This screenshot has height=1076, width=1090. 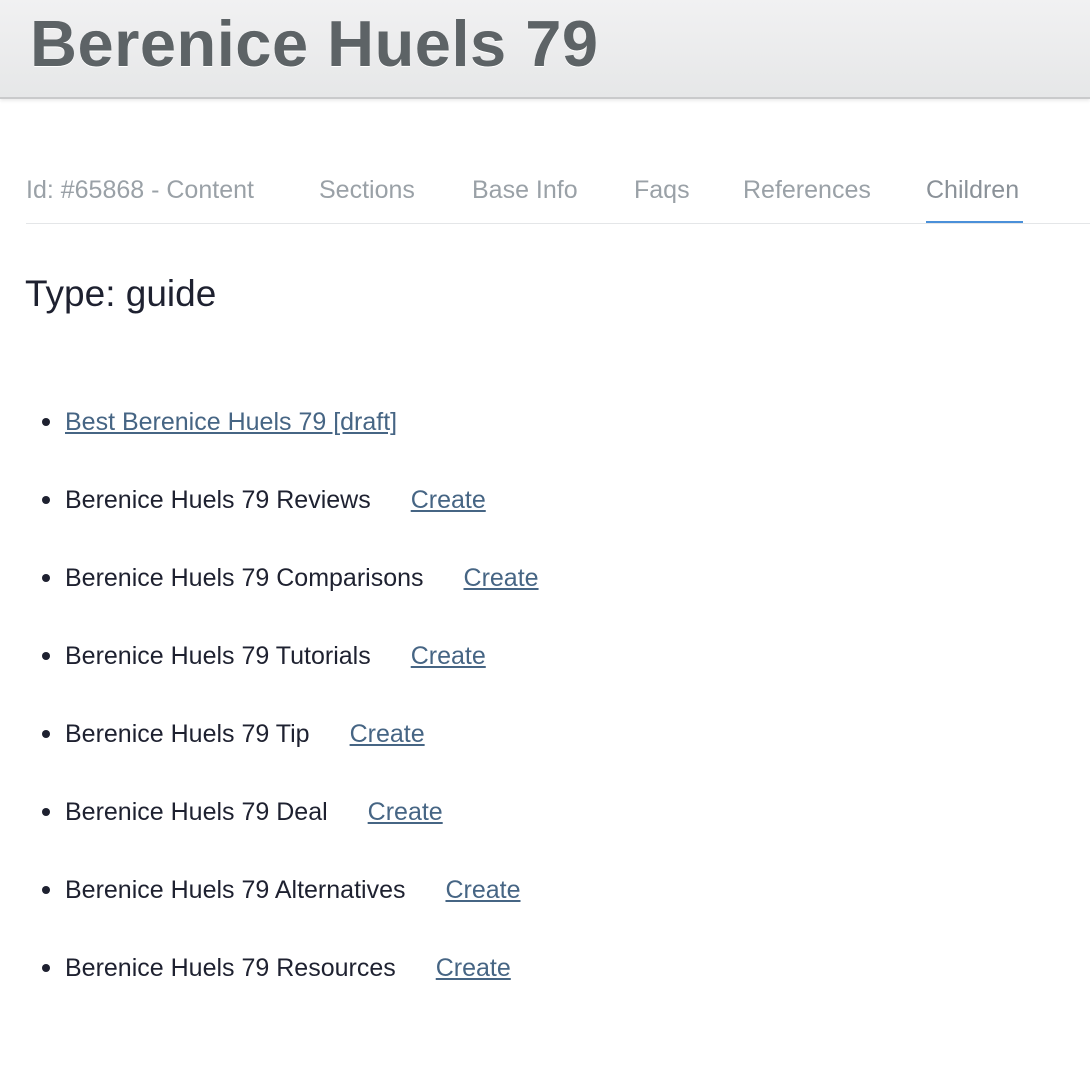 I want to click on child-label: Berenice Huels 79 Reviews, so click(x=218, y=500).